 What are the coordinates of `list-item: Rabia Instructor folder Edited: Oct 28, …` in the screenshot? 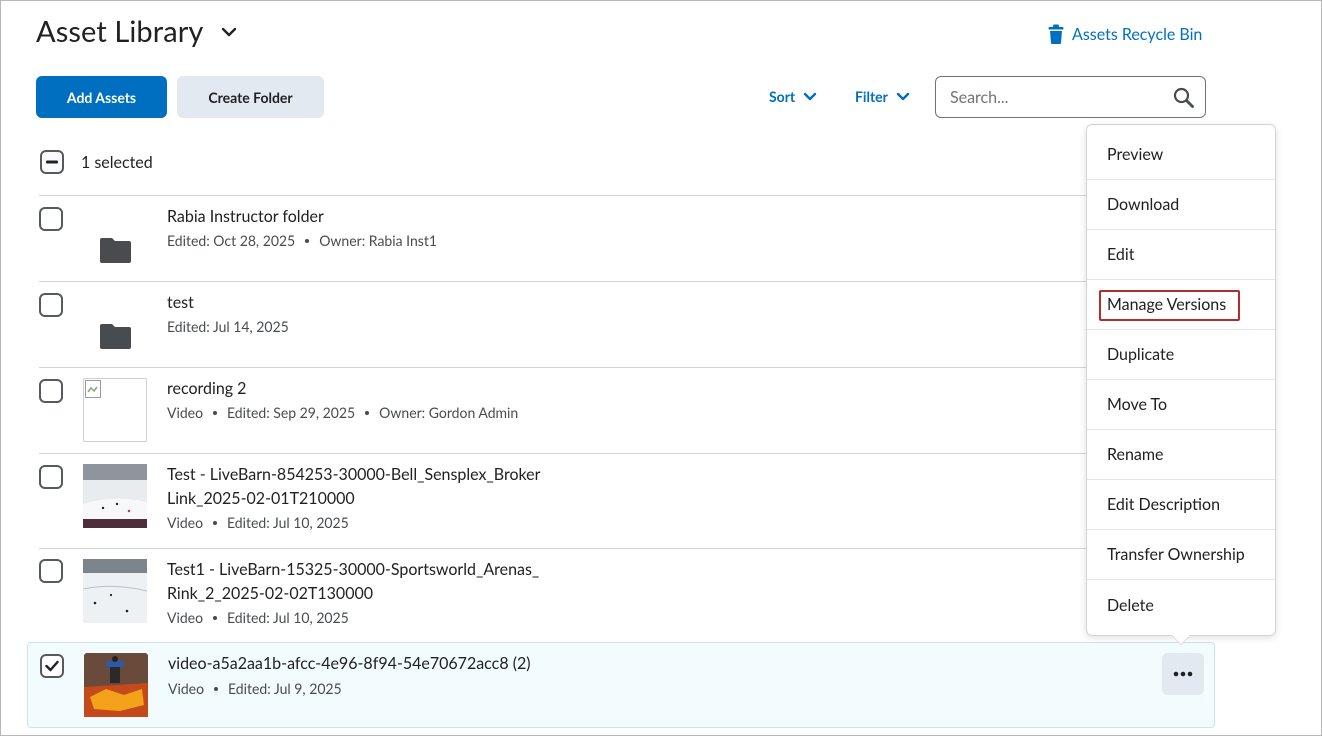 It's located at (621, 238).